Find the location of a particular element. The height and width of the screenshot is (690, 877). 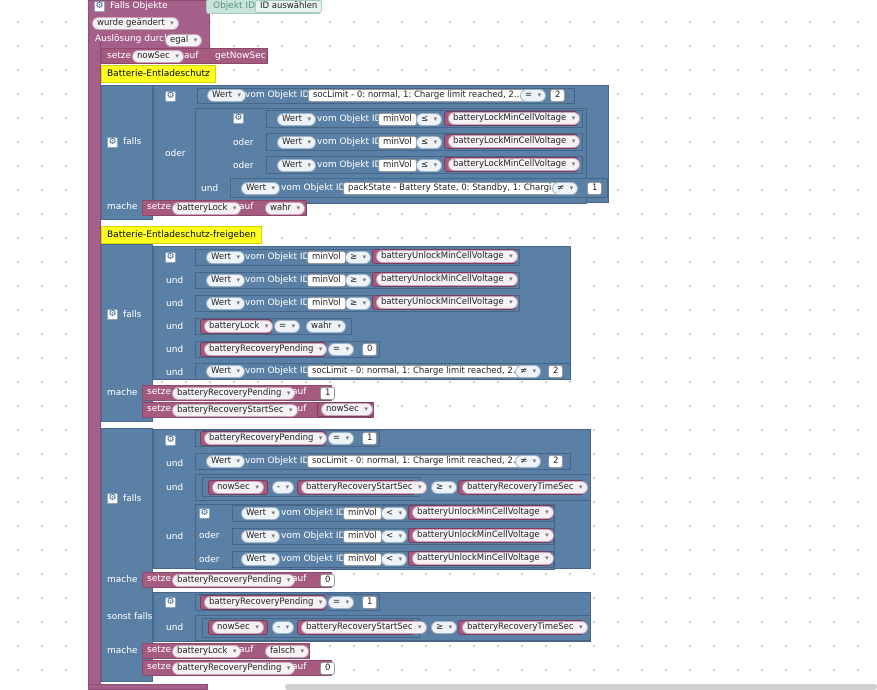

nowsec-var-dropdown: nowSec is located at coordinates (158, 56).